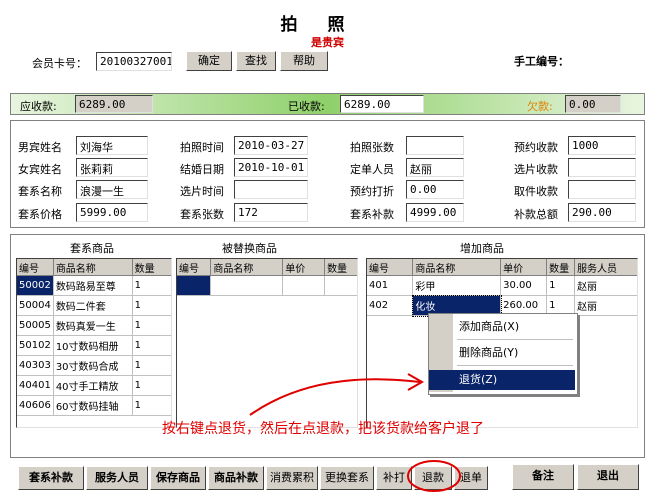  I want to click on table-cell: 40303, so click(35, 365).